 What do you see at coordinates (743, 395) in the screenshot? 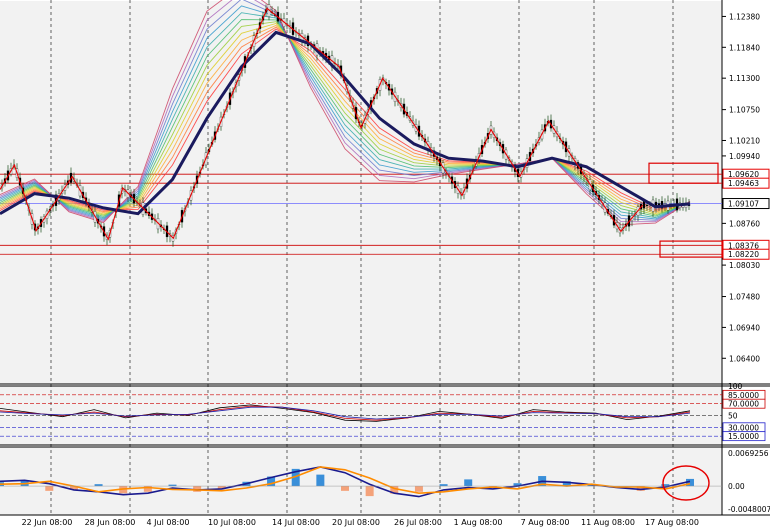
I see `oscillator-tick-label: 85.0000` at bounding box center [743, 395].